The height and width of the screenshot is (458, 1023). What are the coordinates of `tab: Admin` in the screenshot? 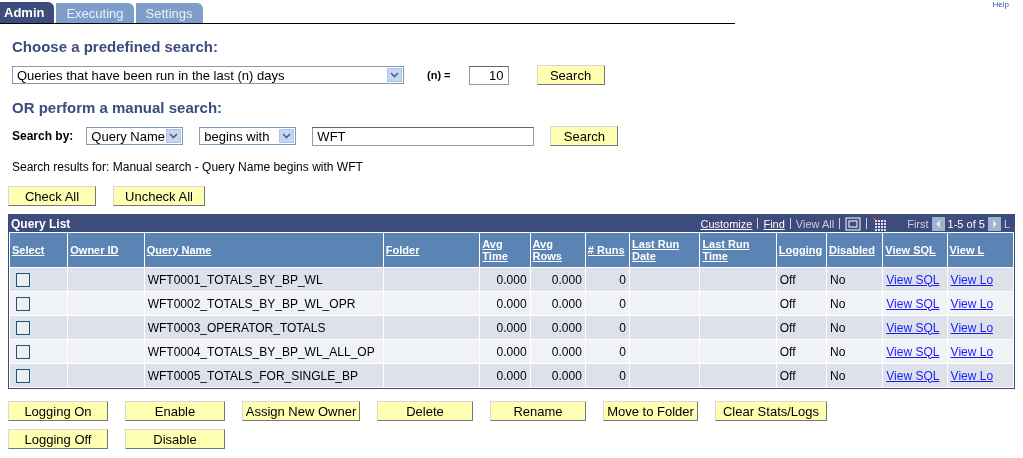 It's located at (27, 12).